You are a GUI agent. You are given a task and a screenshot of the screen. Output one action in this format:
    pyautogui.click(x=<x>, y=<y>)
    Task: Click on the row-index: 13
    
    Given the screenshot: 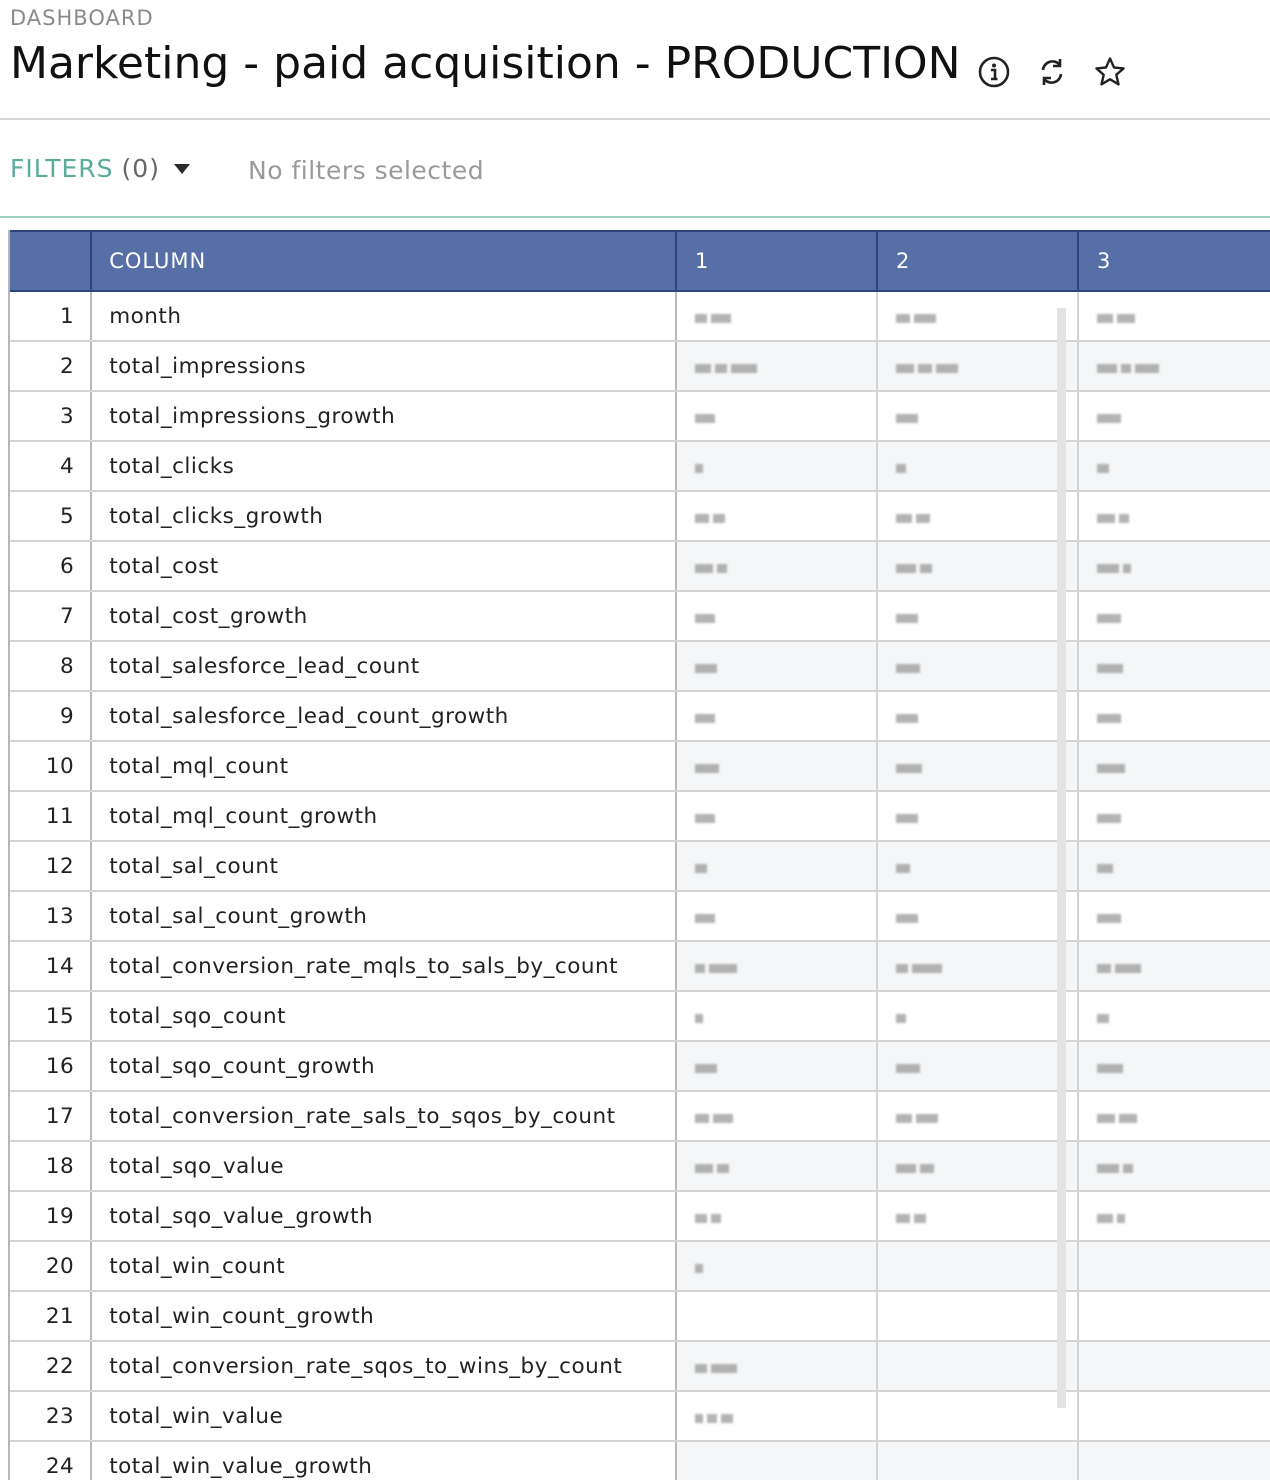 What is the action you would take?
    pyautogui.click(x=51, y=916)
    